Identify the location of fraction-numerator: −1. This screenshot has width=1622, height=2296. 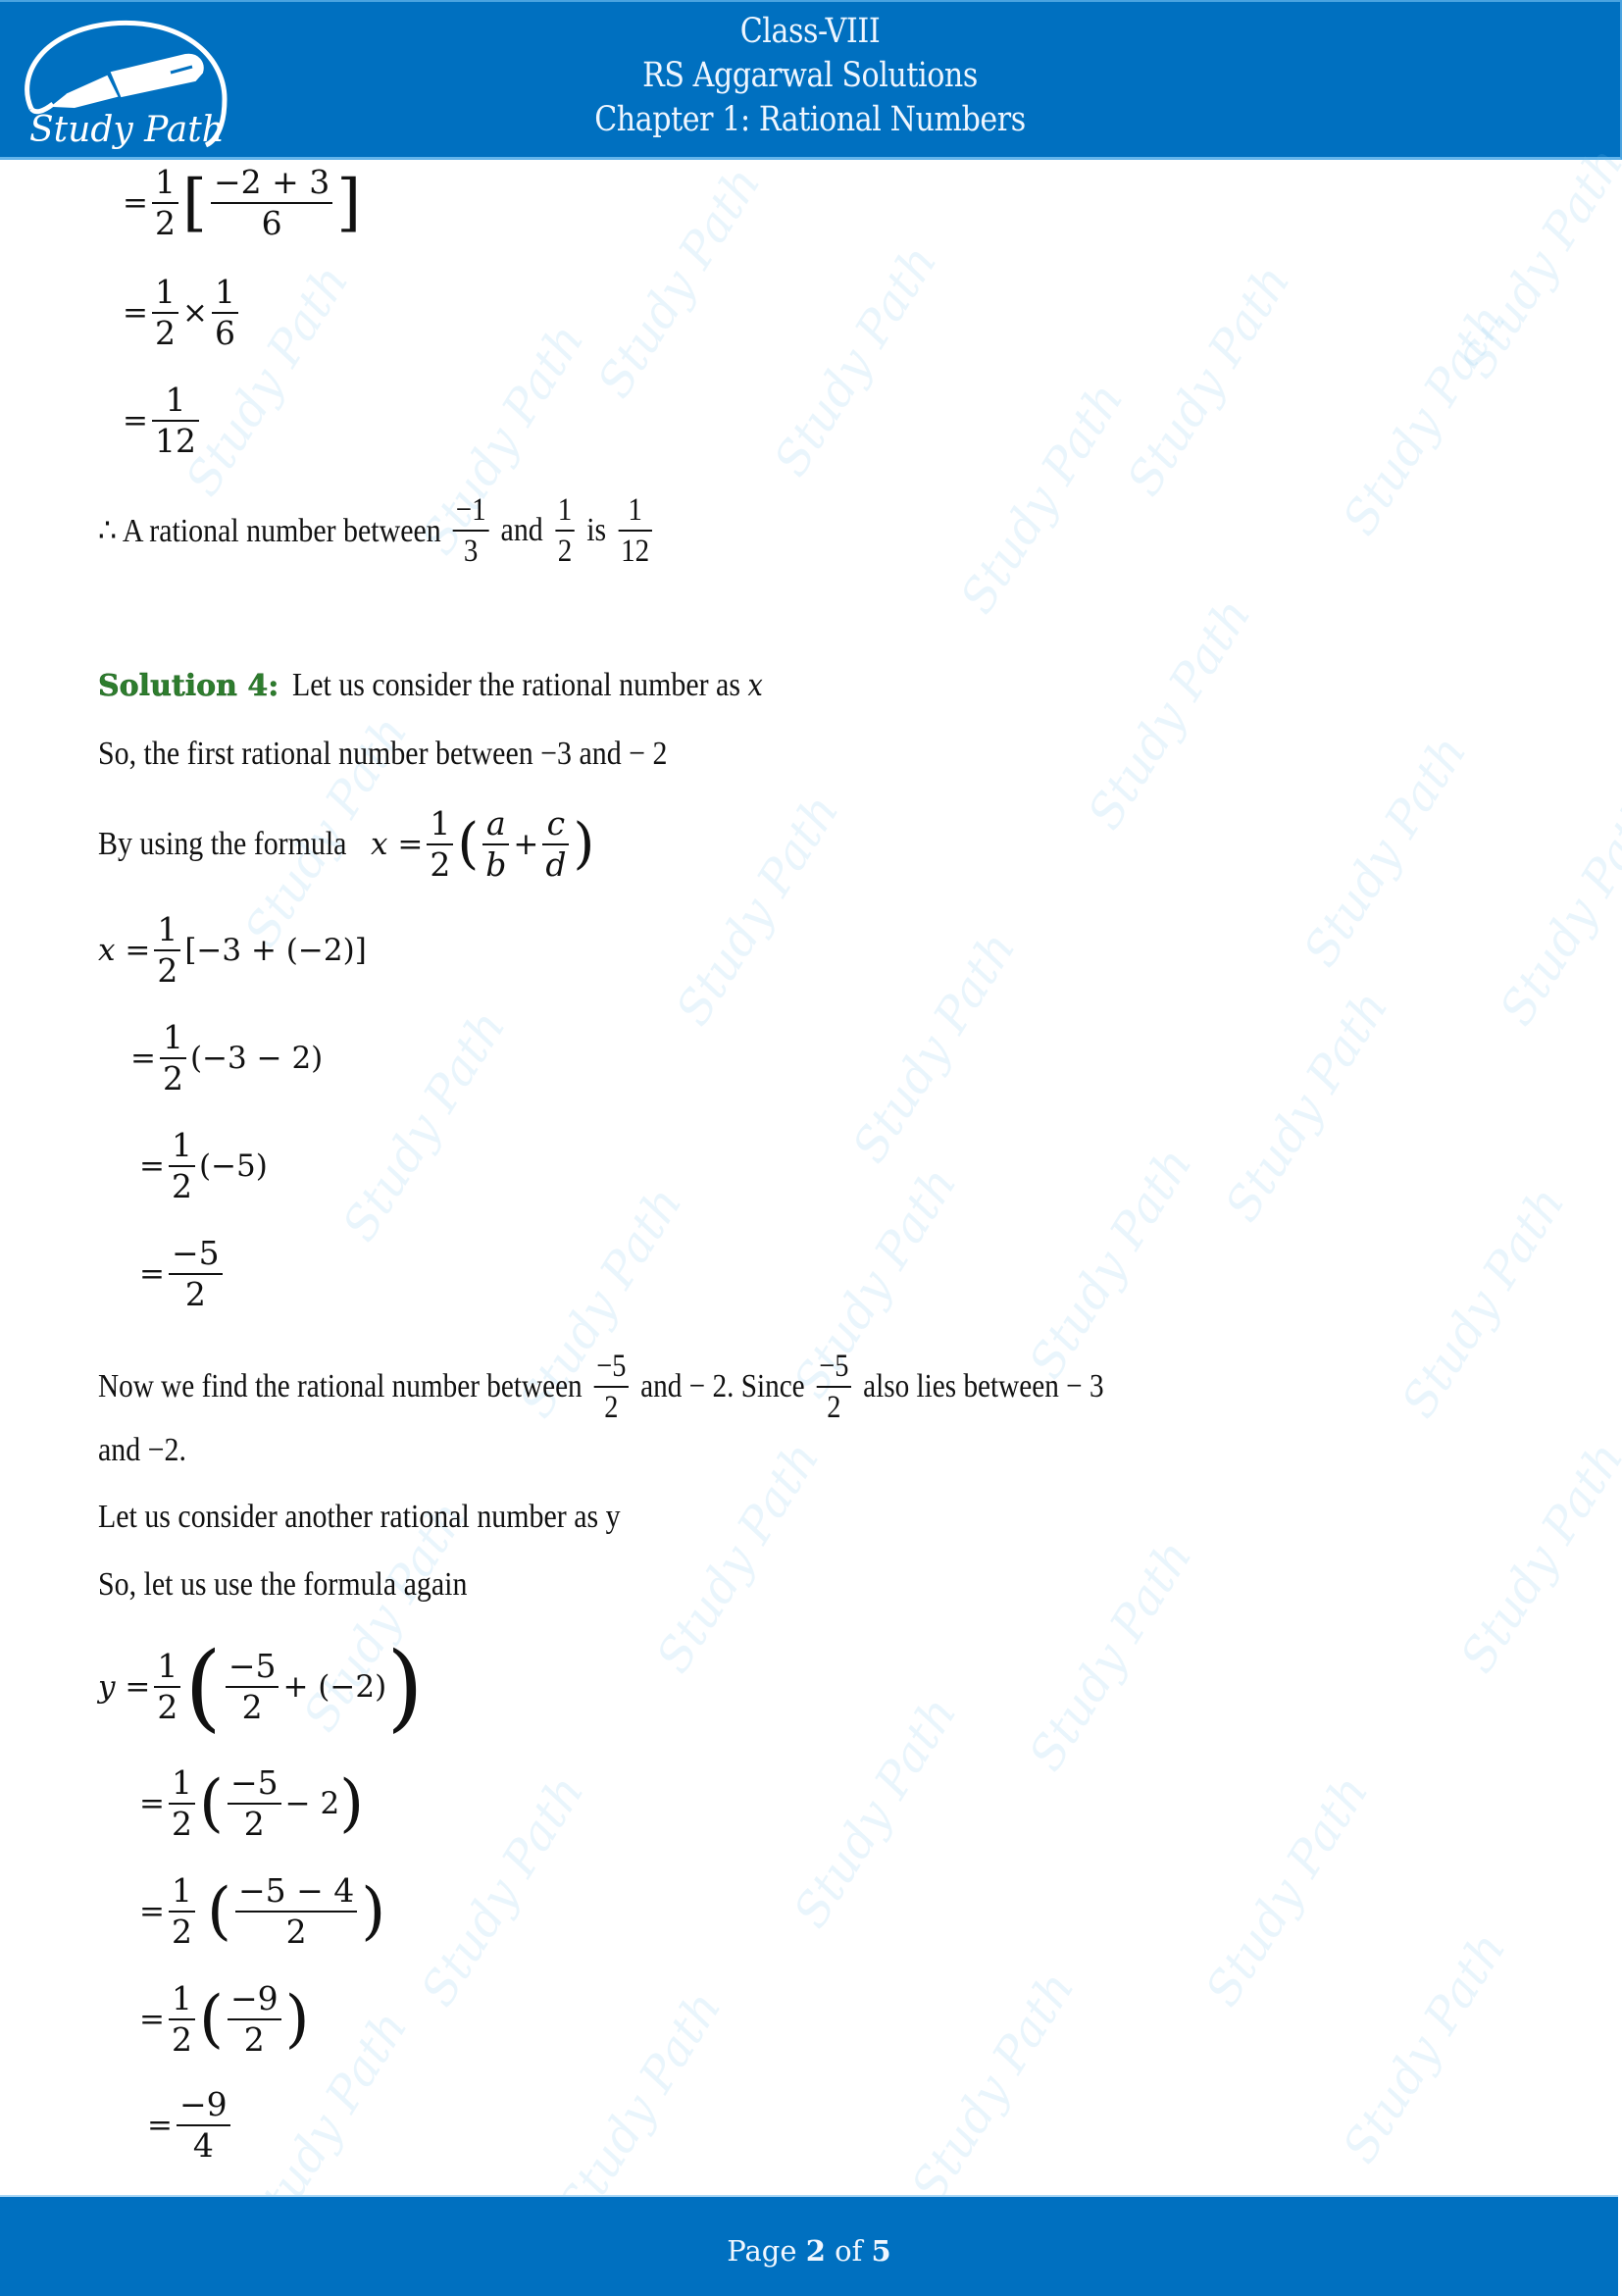
(470, 510).